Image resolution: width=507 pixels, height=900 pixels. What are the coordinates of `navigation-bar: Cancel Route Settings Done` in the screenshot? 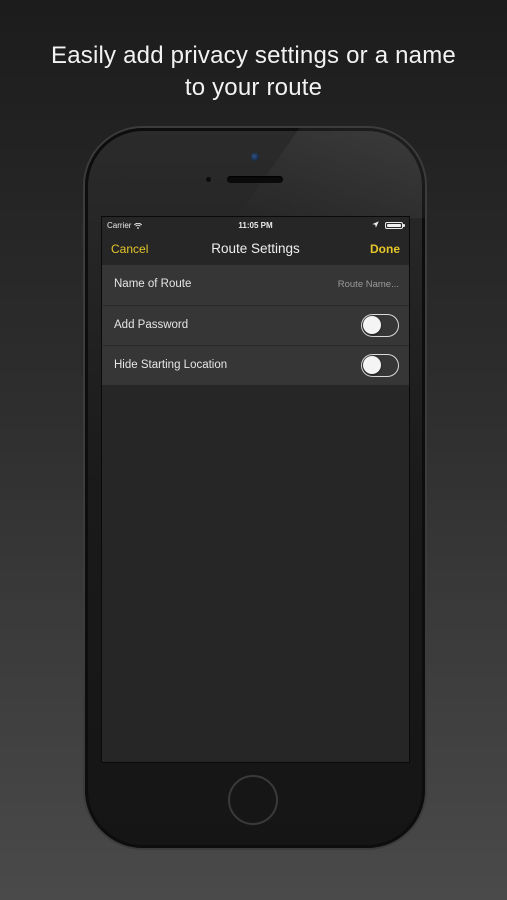 It's located at (255, 250).